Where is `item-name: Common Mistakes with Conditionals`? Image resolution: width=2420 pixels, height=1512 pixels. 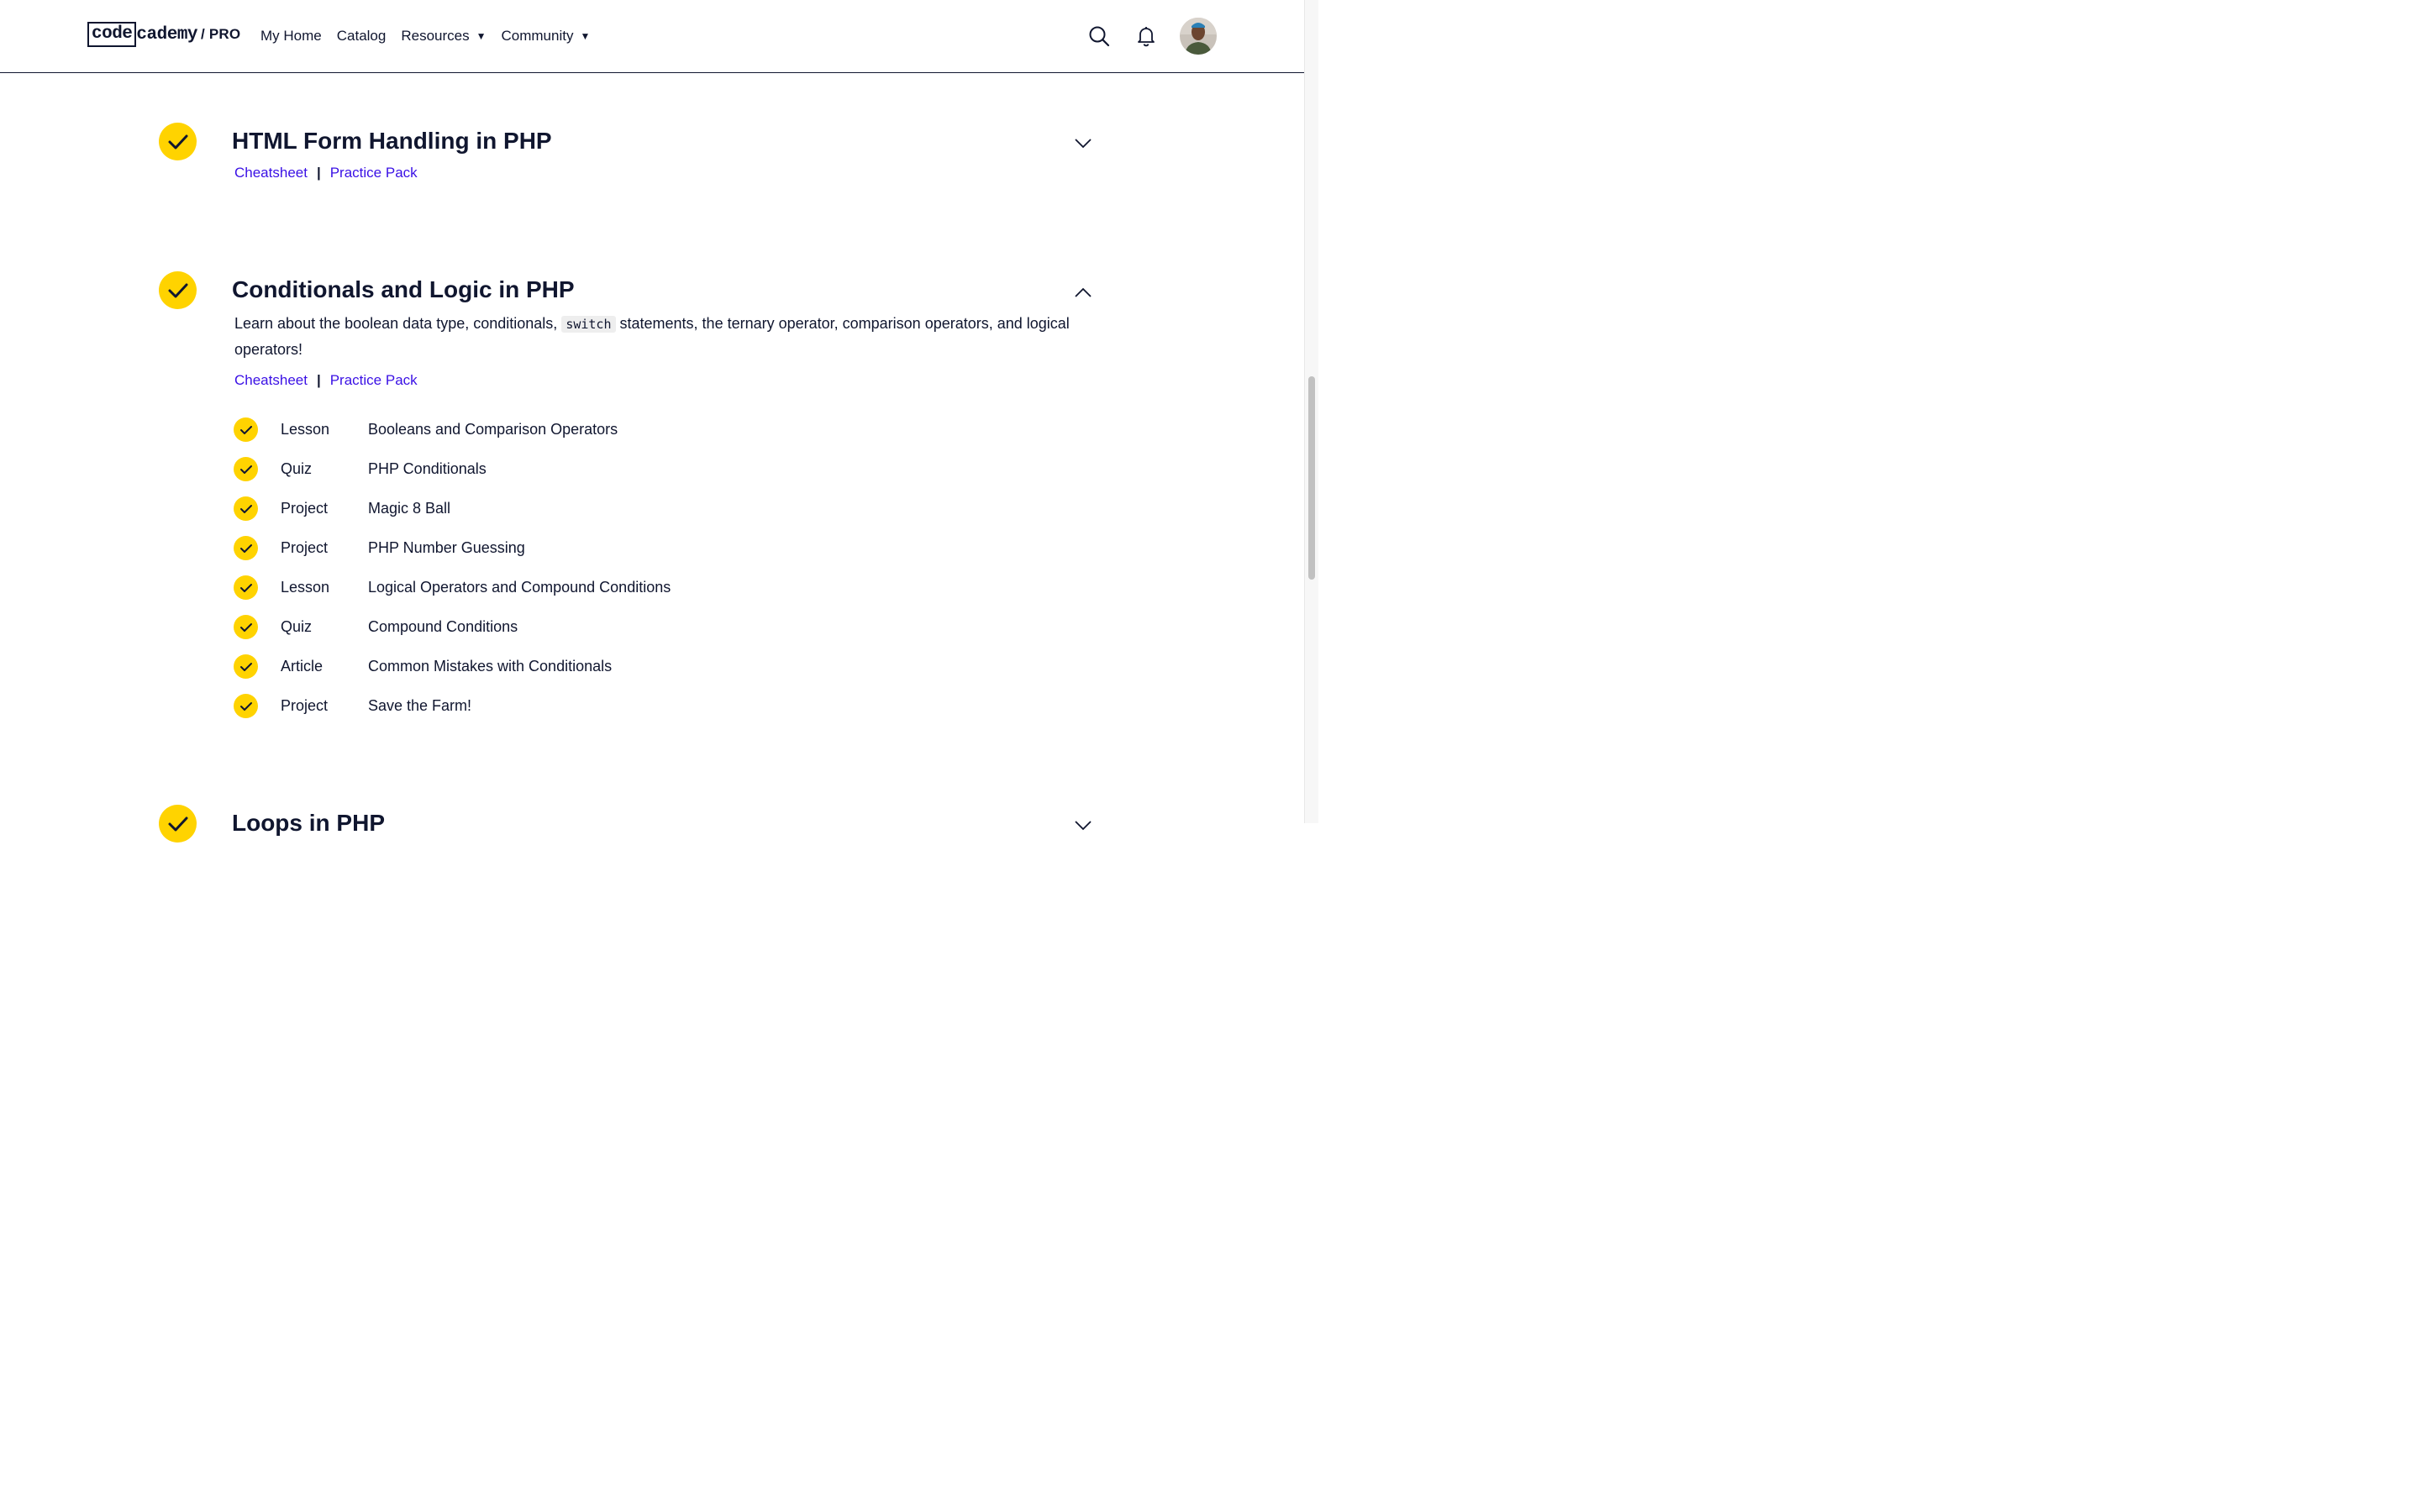
item-name: Common Mistakes with Conditionals is located at coordinates (490, 666).